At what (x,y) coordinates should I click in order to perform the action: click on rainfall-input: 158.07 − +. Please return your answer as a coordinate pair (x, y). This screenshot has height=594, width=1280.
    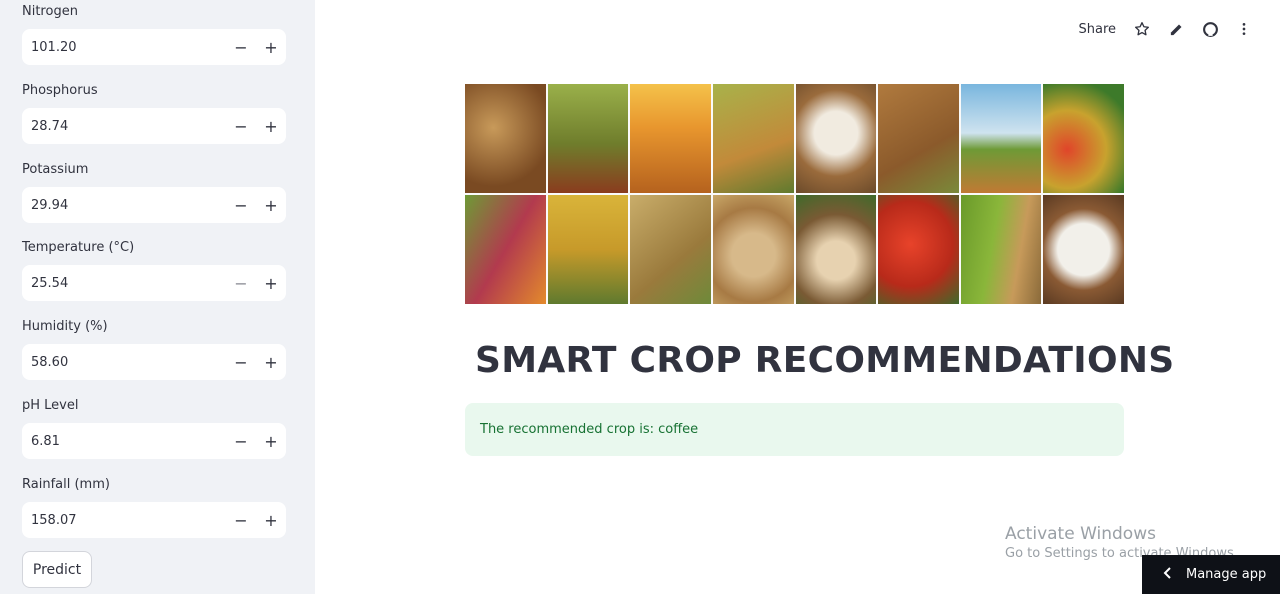
    Looking at the image, I should click on (154, 520).